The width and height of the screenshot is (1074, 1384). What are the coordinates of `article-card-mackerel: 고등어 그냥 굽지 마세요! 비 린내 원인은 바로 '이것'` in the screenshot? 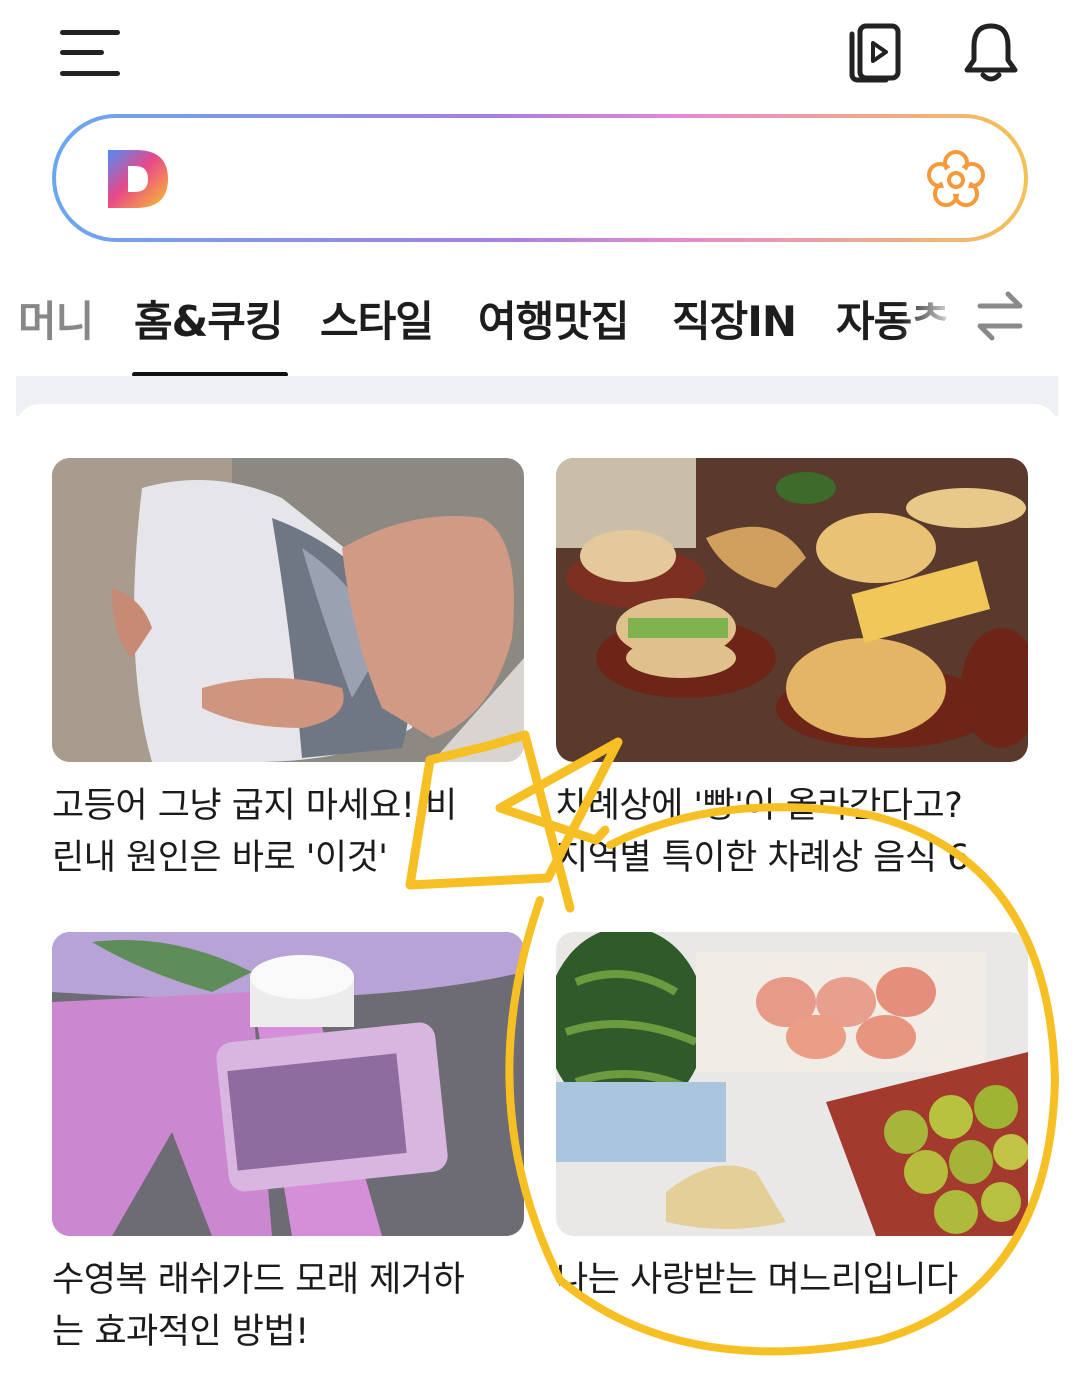 It's located at (288, 673).